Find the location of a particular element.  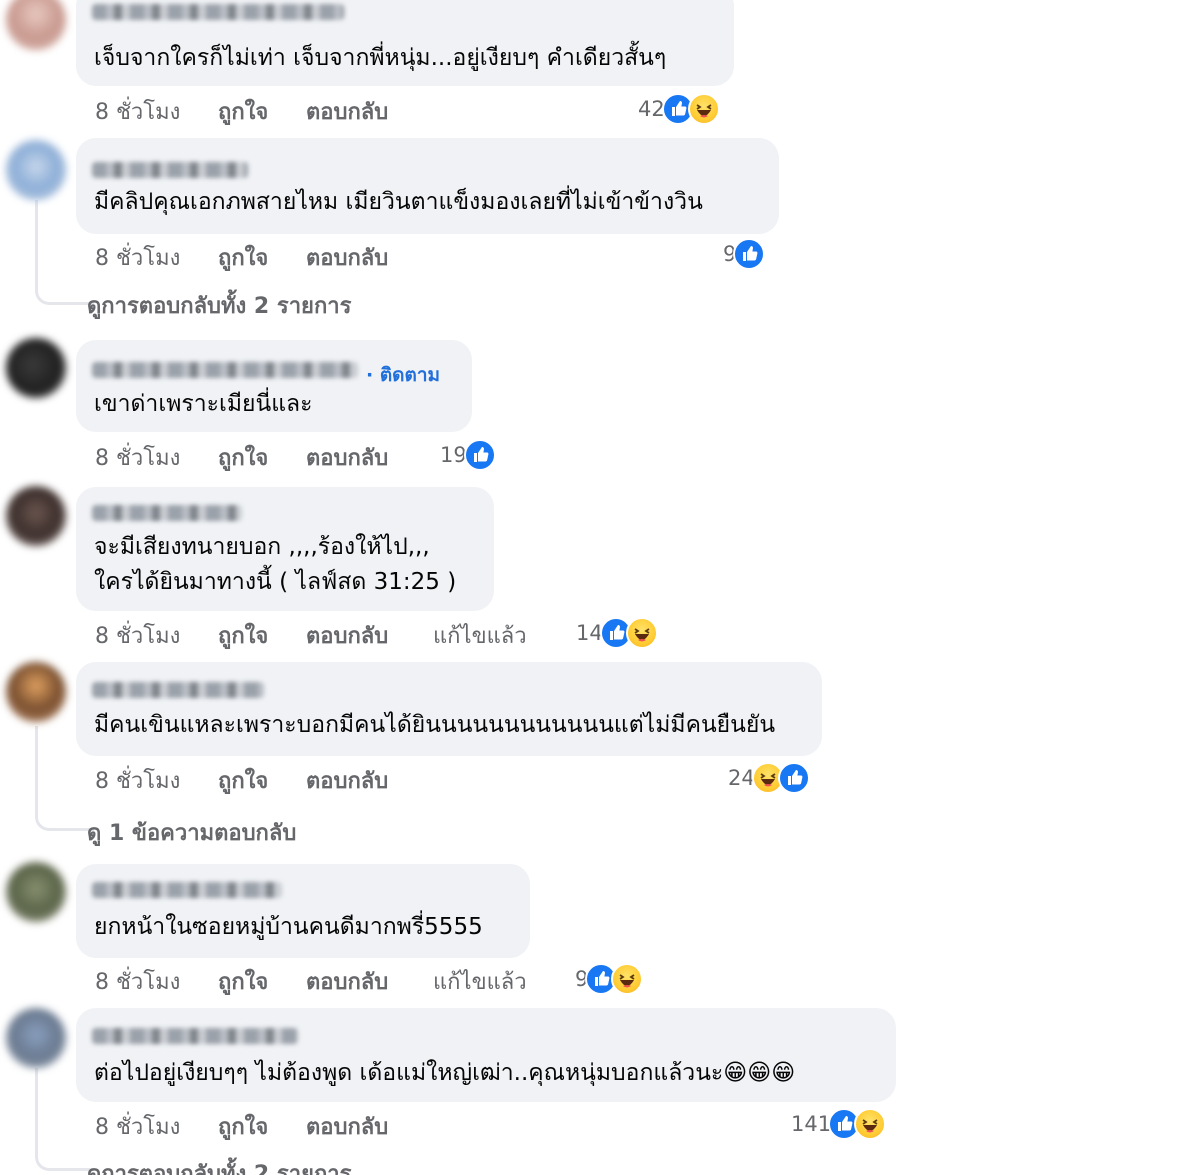

comment-text: เขาด่าเพราะเมียนี่และ is located at coordinates (203, 404).